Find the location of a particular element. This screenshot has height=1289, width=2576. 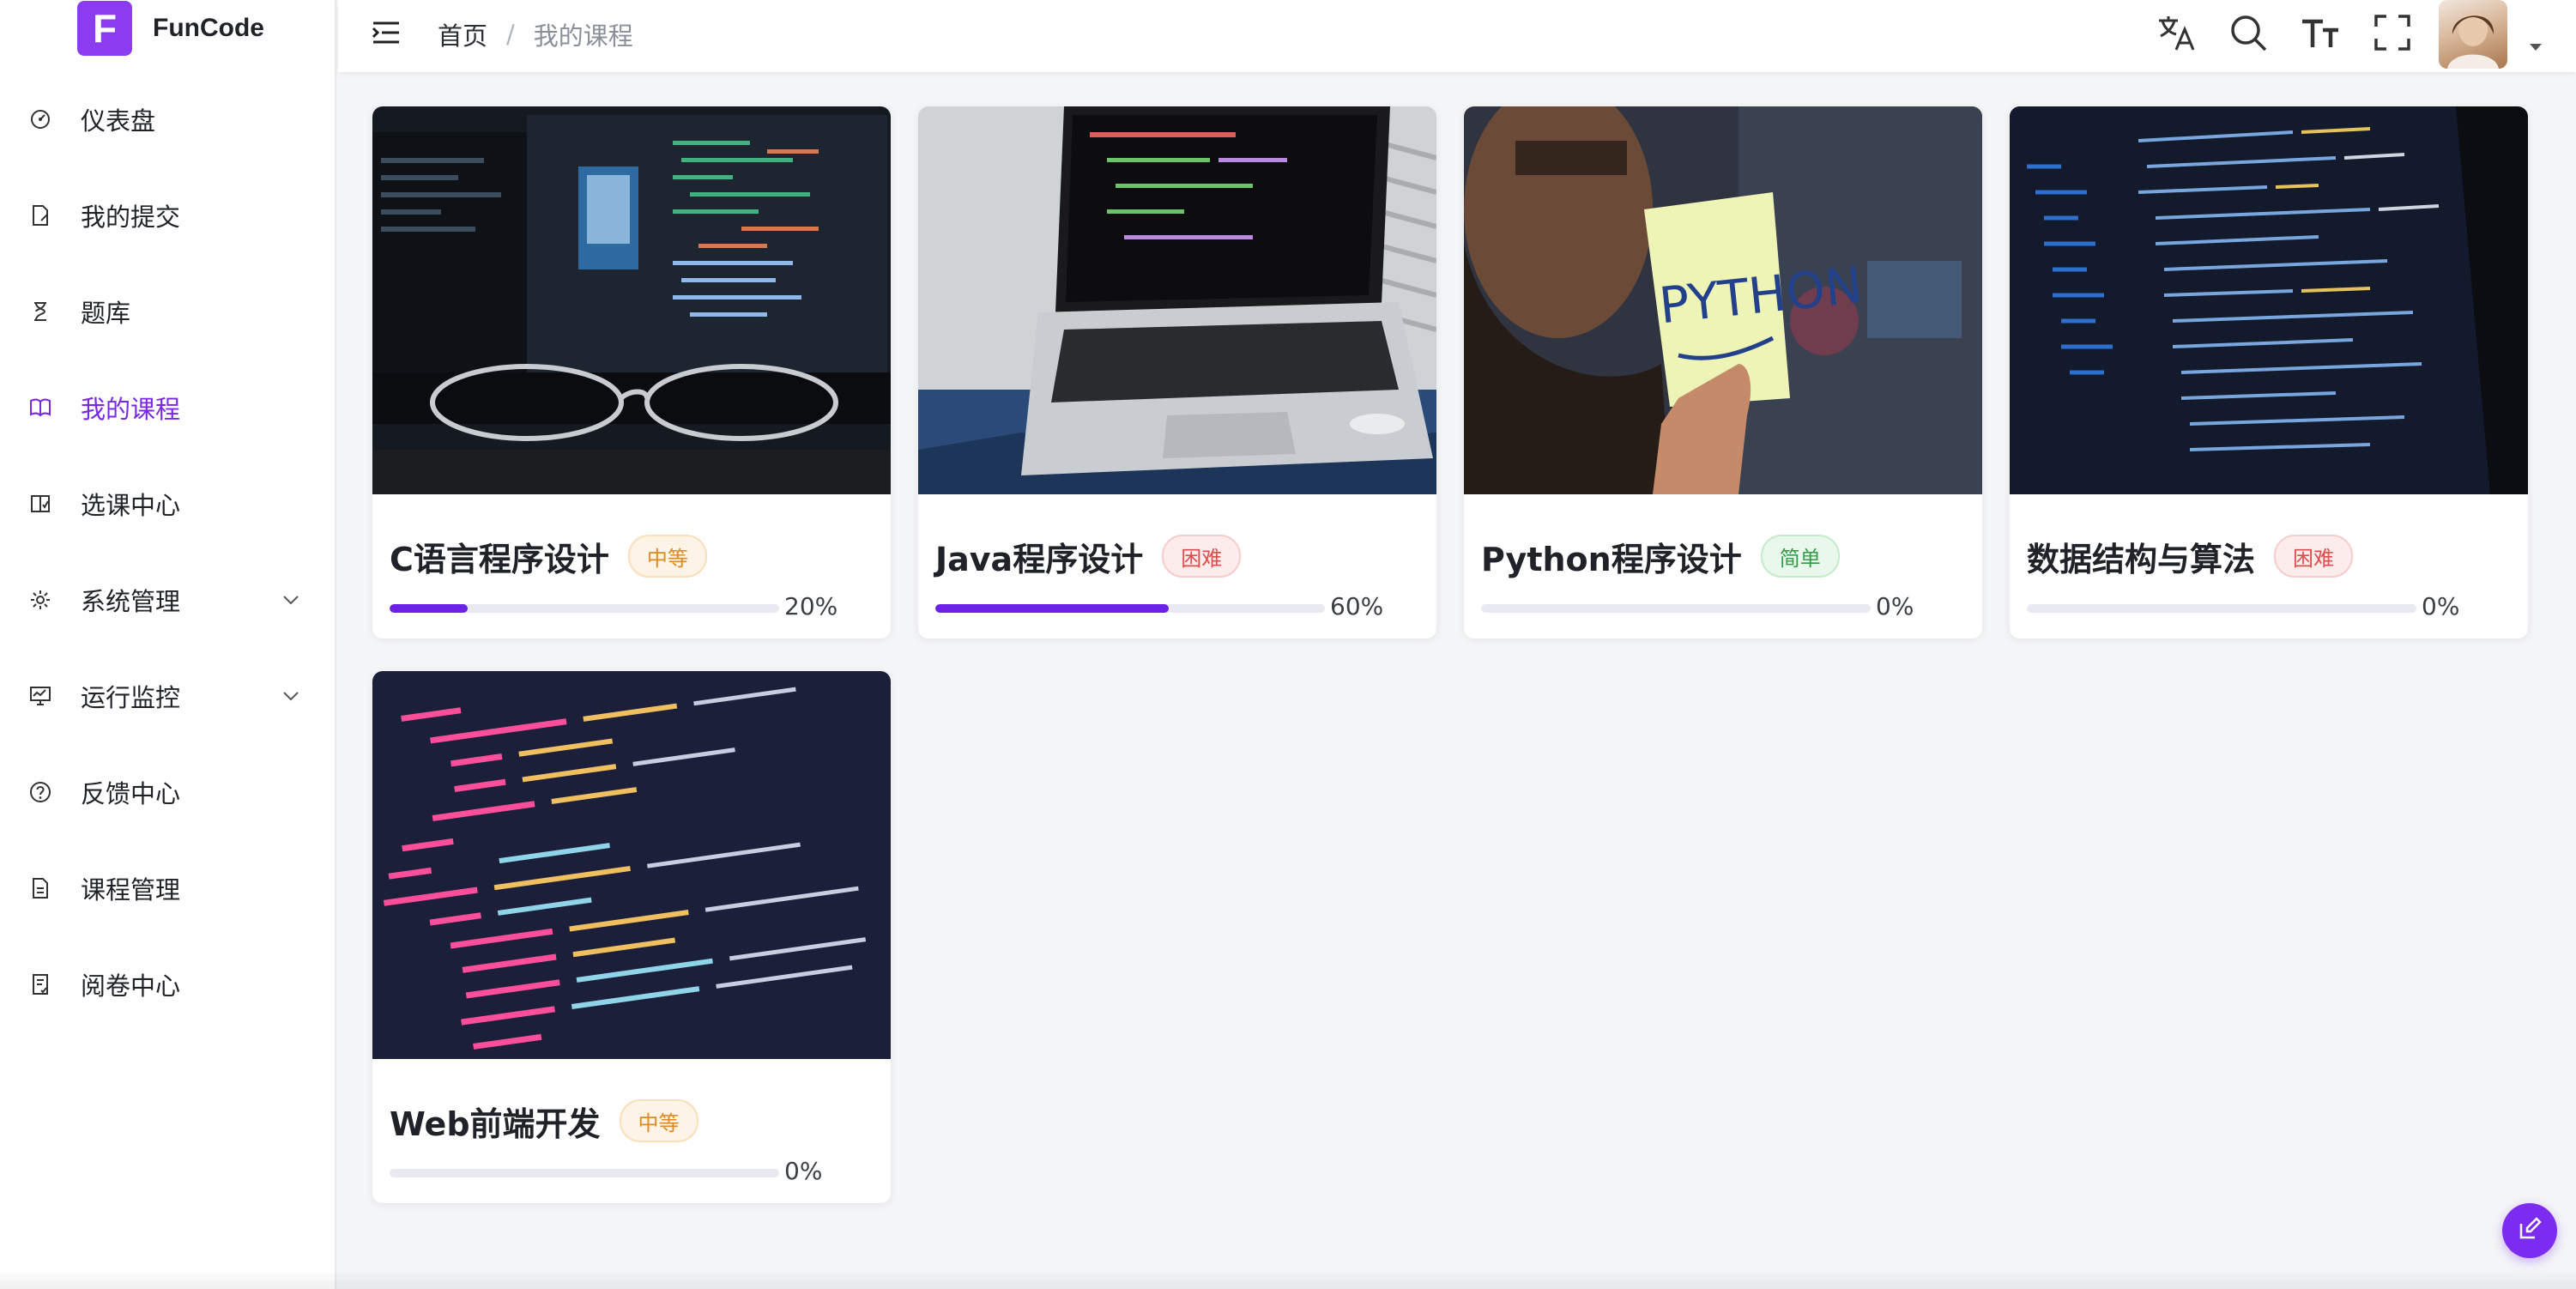

sidebar-item-runtime-monitor: 运行监控 is located at coordinates (167, 696).